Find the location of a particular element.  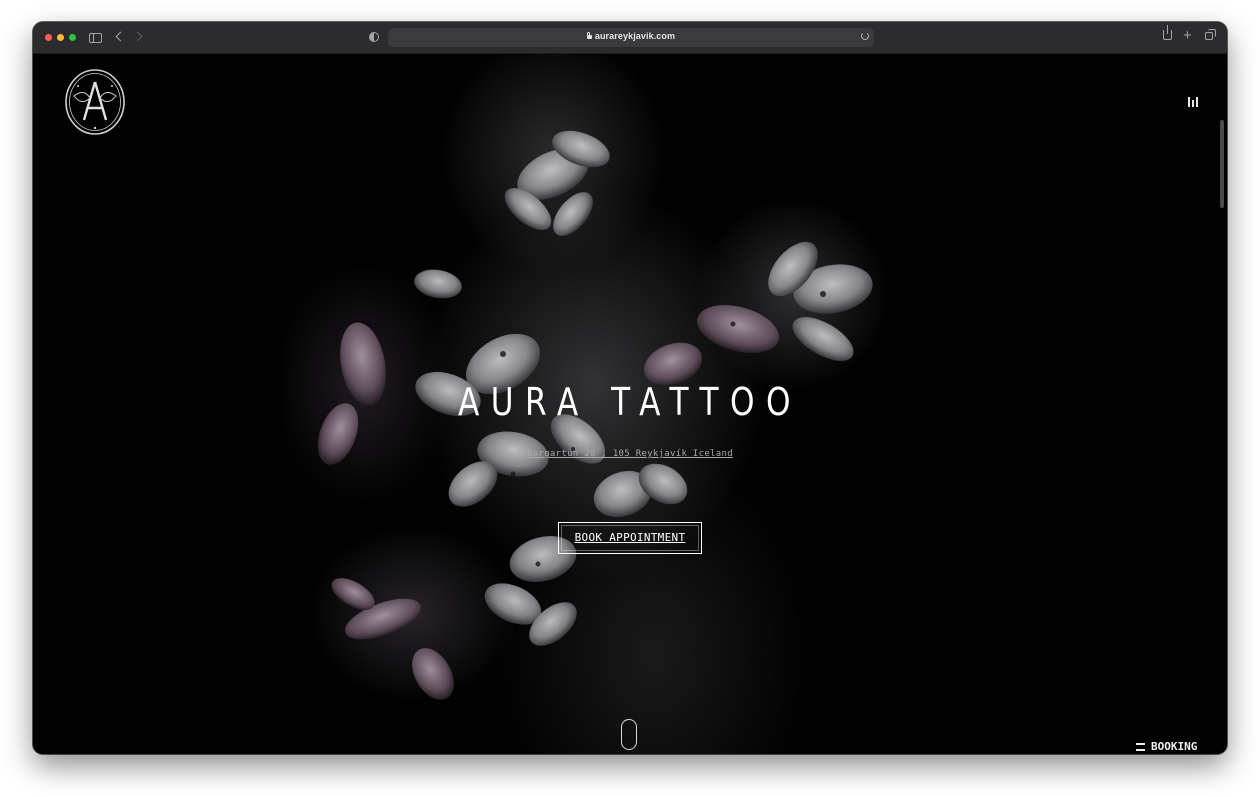

url-display: aurareykjavik.com is located at coordinates (631, 36).